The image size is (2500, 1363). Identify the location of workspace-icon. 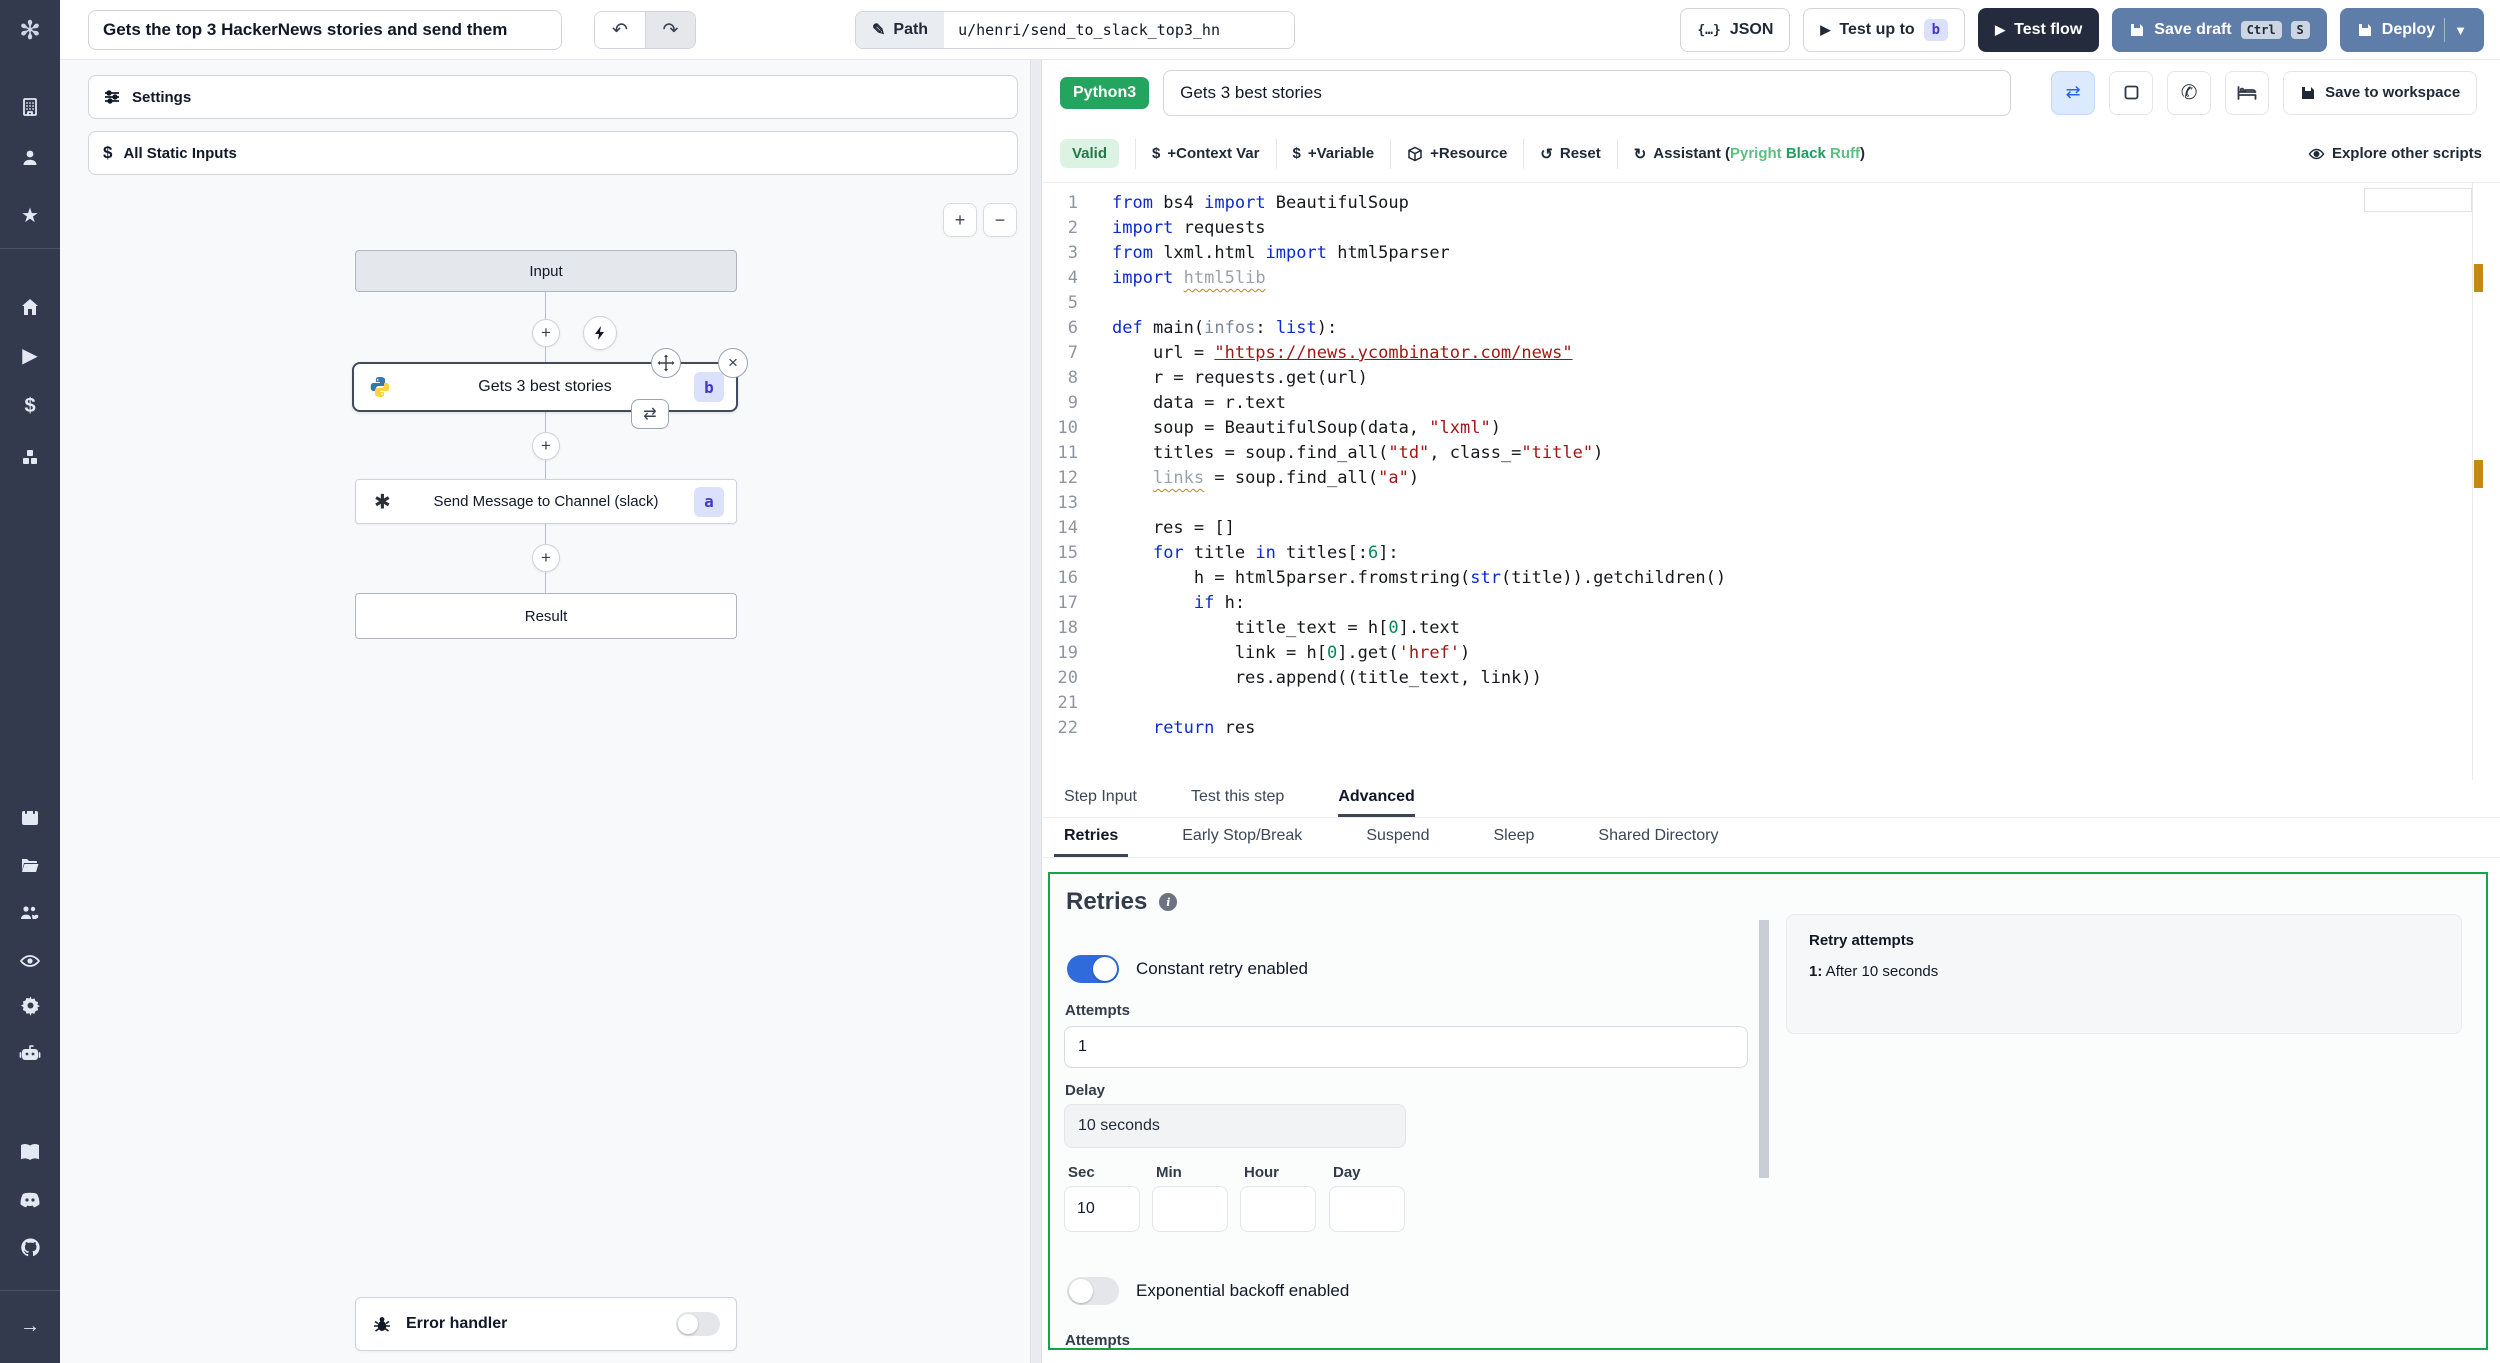
(30, 107).